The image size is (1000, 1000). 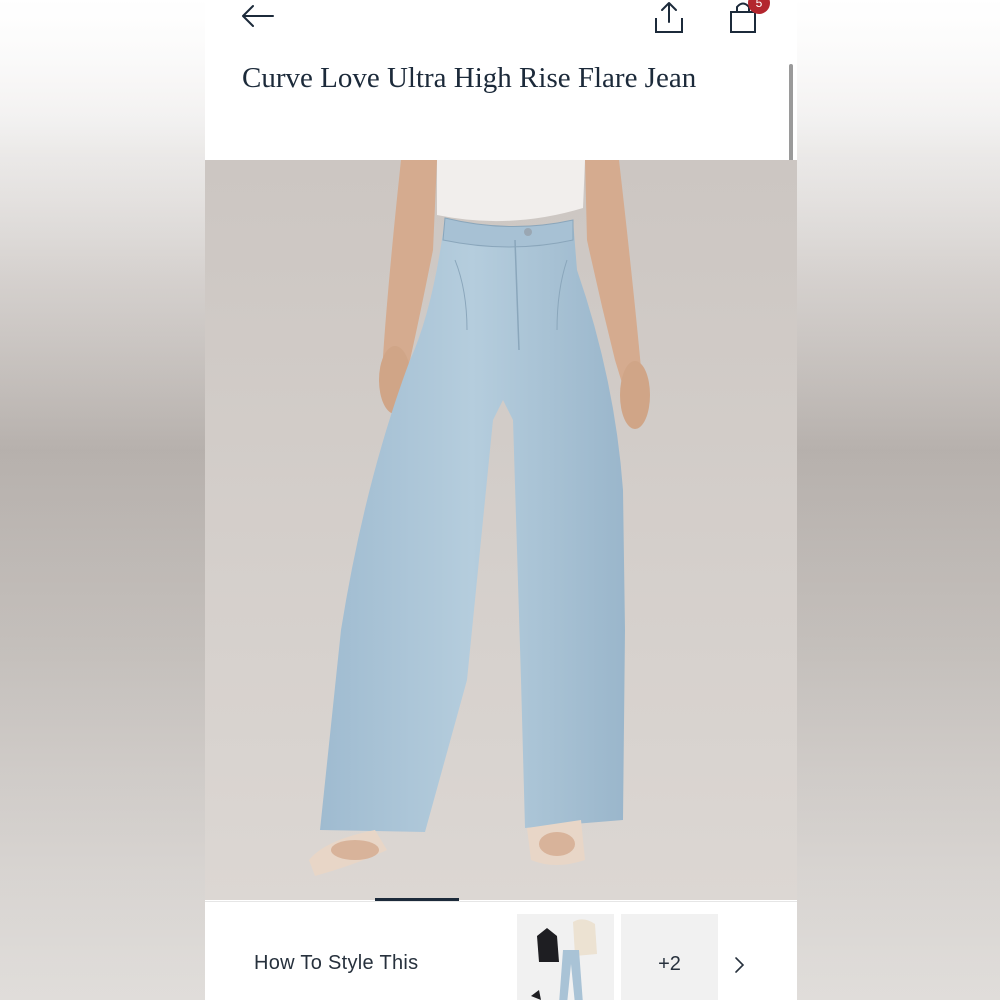 I want to click on share-icon, so click(x=669, y=17).